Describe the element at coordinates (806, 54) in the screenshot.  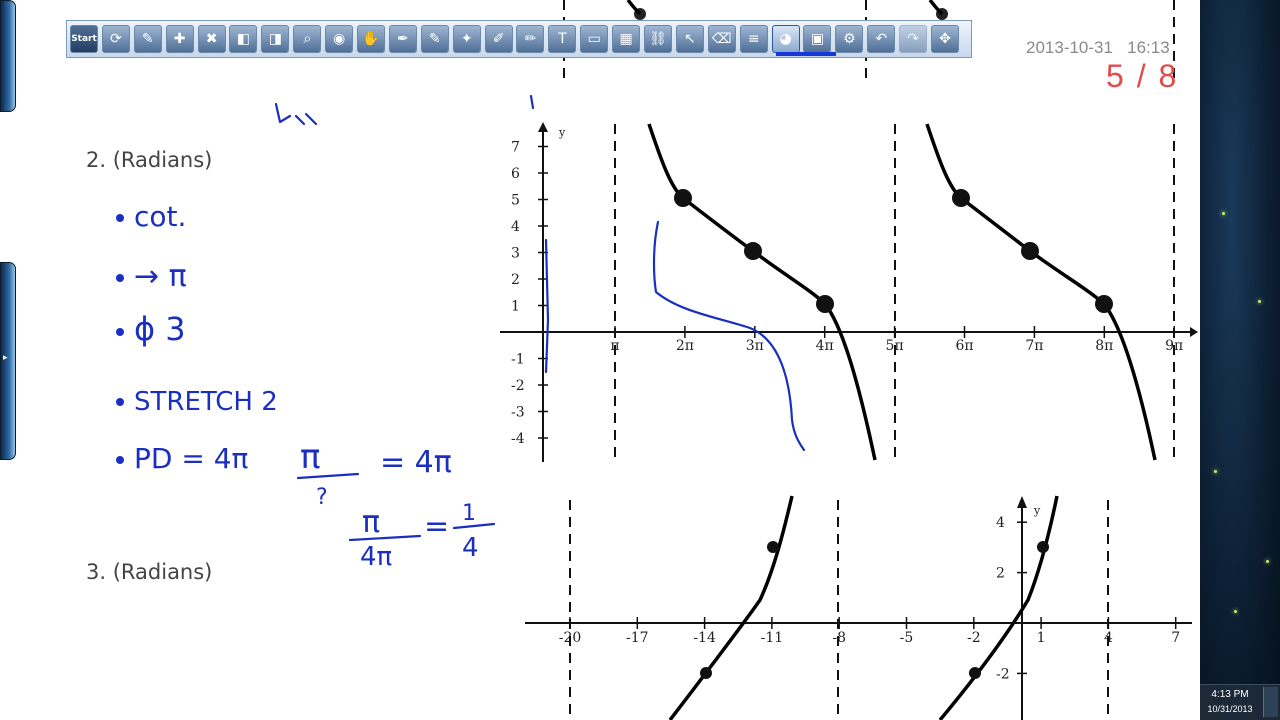
I see `active-pen-indicator` at that location.